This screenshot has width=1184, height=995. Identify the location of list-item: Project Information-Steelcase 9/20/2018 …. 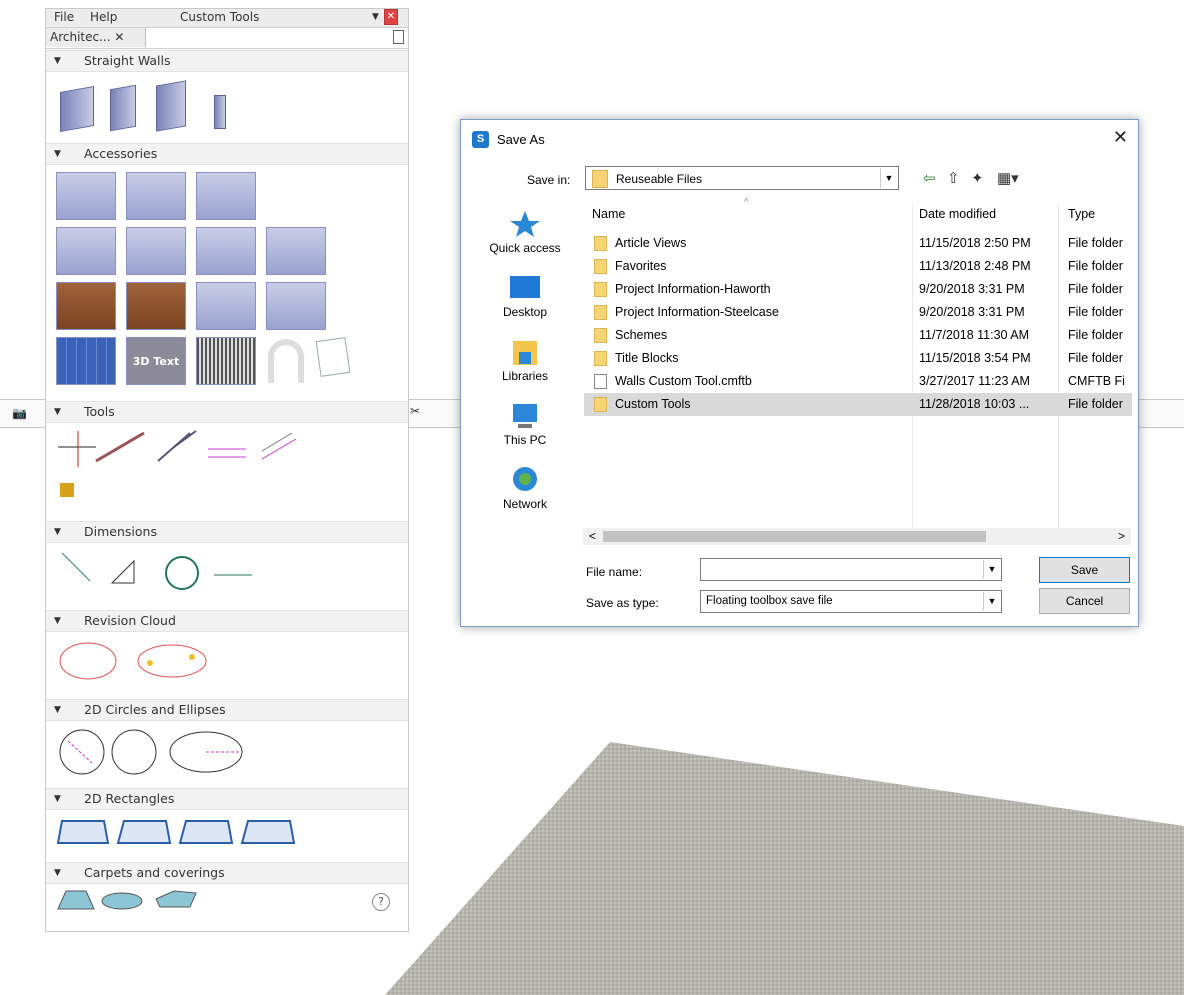
(858, 312).